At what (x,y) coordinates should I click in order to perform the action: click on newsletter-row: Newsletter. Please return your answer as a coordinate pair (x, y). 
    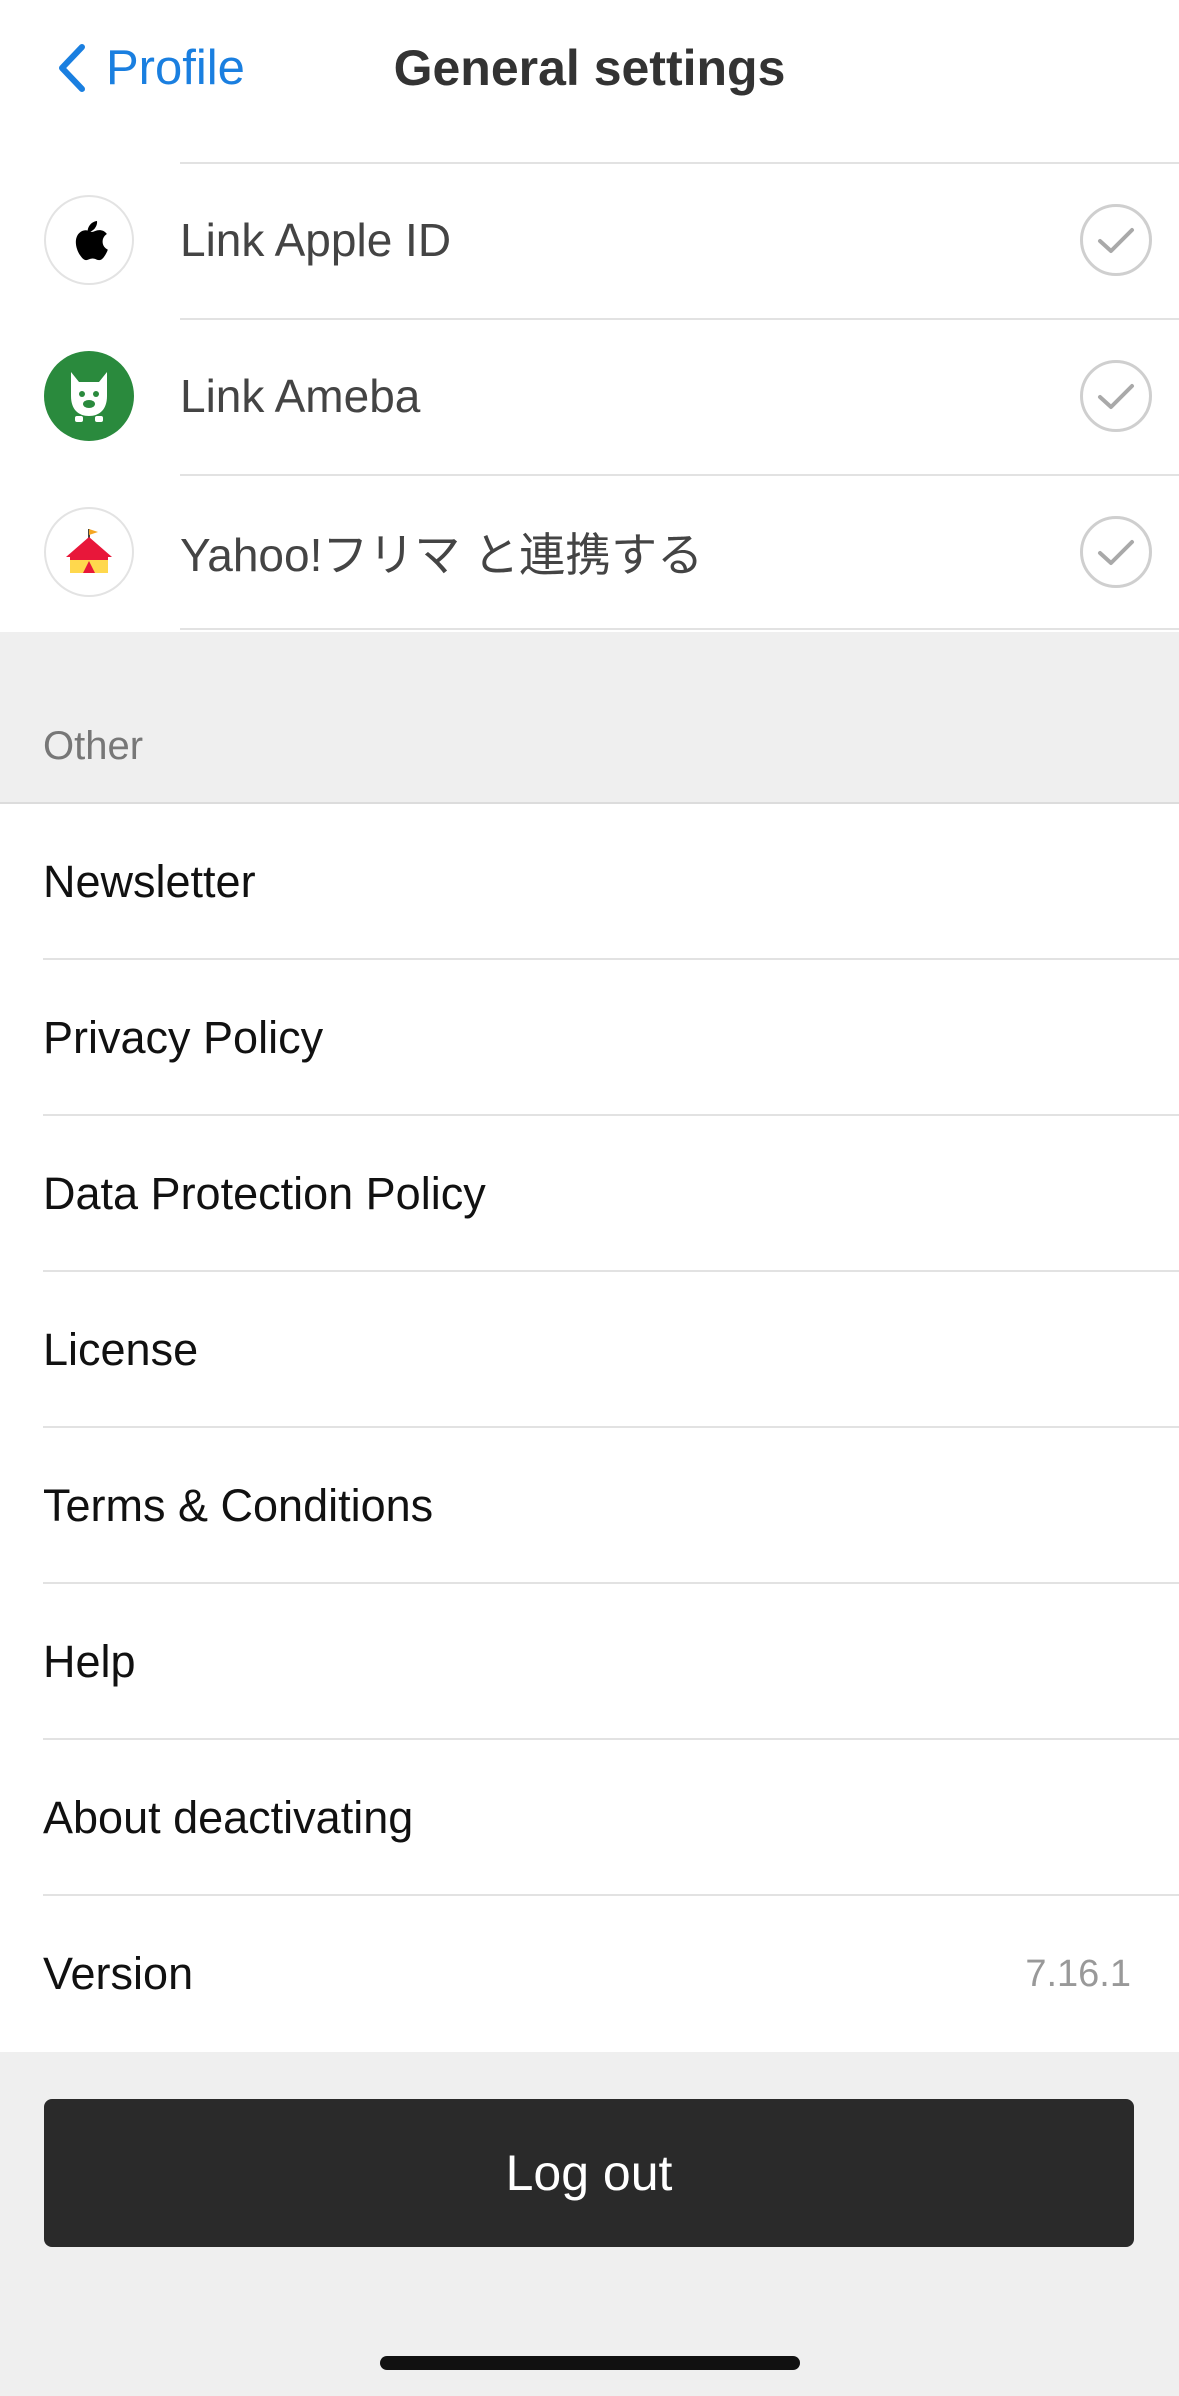
    Looking at the image, I should click on (589, 882).